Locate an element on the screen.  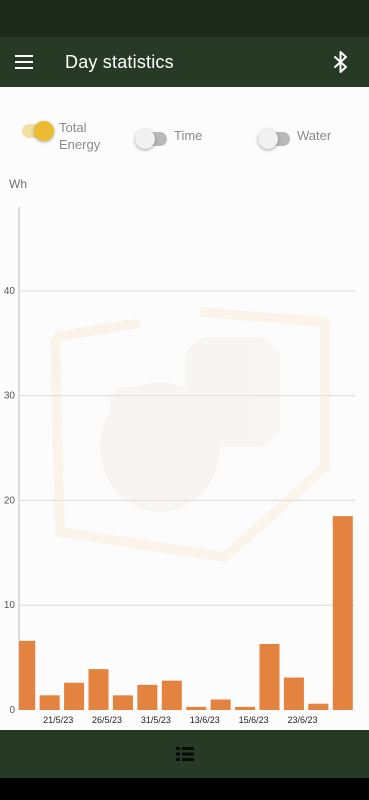
y-tick-label: 0 is located at coordinates (12, 710).